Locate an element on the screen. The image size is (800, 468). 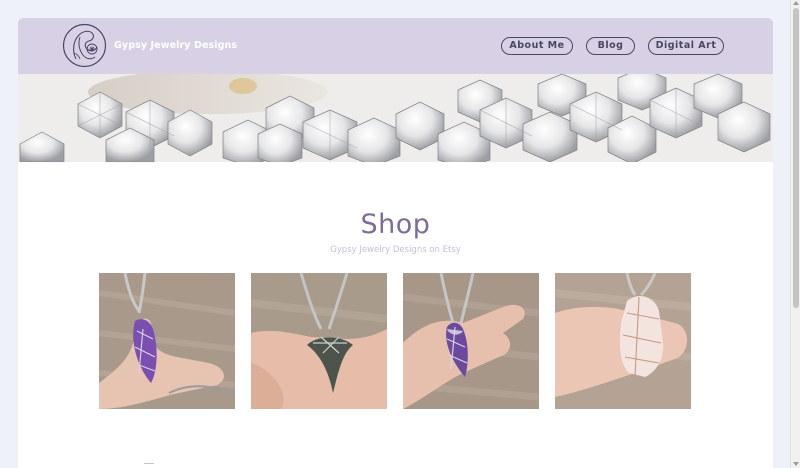
scroll-up-arrow-icon is located at coordinates (796, 3).